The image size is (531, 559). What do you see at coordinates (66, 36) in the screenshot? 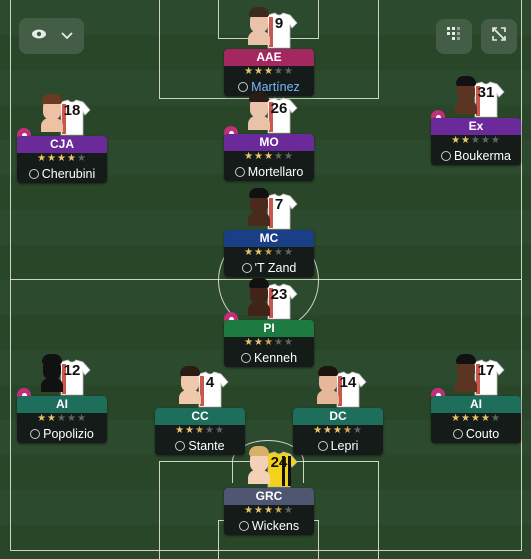
I see `chevron-down-icon` at bounding box center [66, 36].